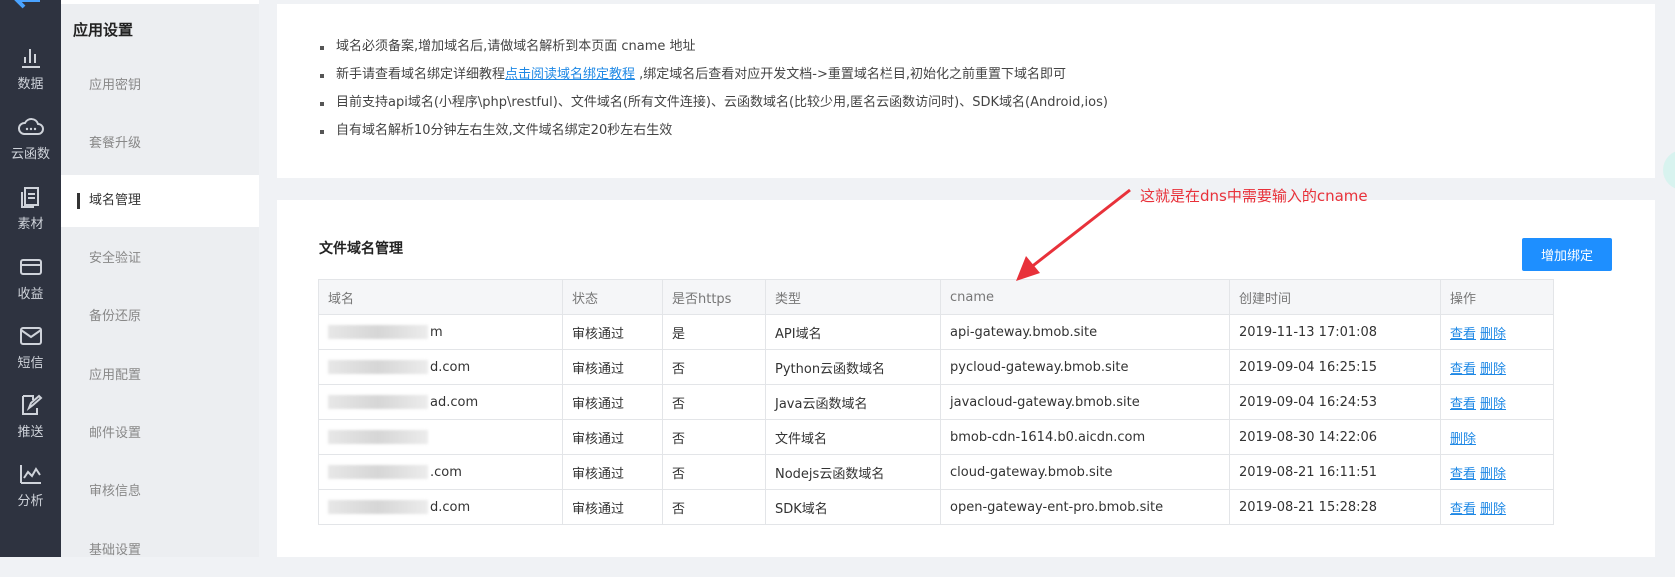 The height and width of the screenshot is (577, 1675). Describe the element at coordinates (27, 6) in the screenshot. I see `back-arrow-icon` at that location.